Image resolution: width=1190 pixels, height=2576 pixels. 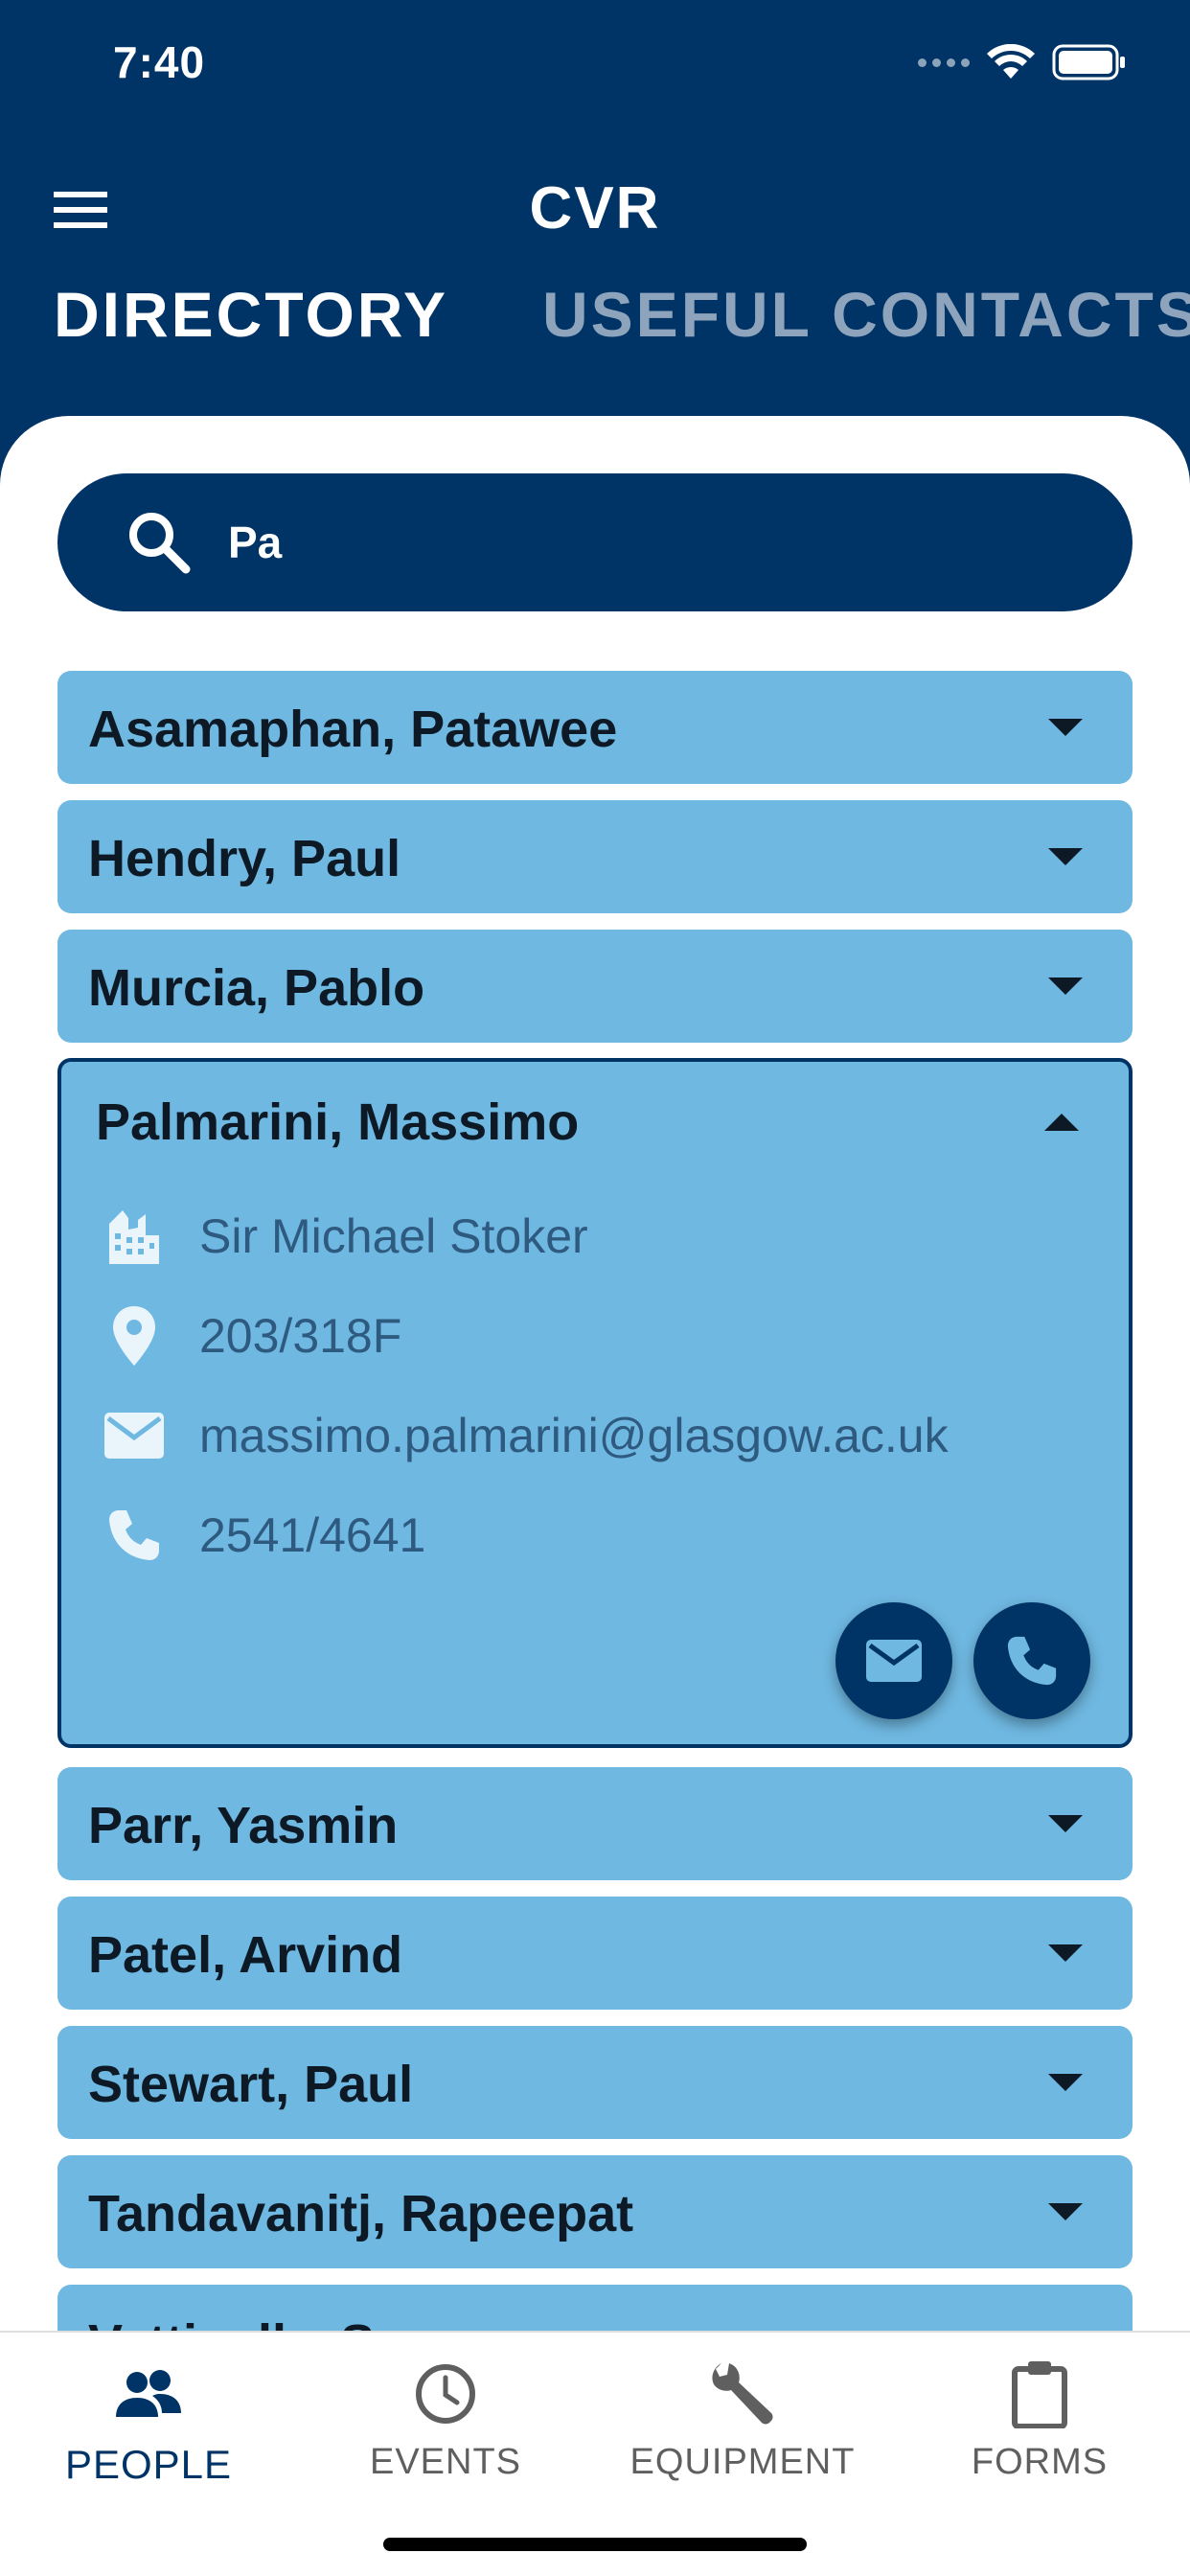 What do you see at coordinates (1040, 2462) in the screenshot?
I see `nav-label: FORMS` at bounding box center [1040, 2462].